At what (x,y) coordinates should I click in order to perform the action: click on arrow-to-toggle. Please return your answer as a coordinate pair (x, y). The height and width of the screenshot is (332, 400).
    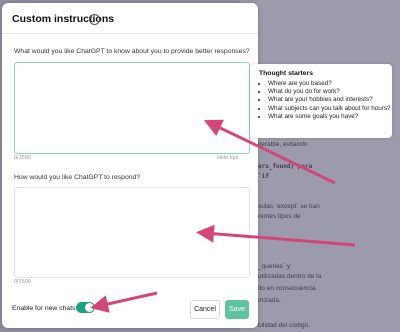
    Looking at the image, I should click on (124, 302).